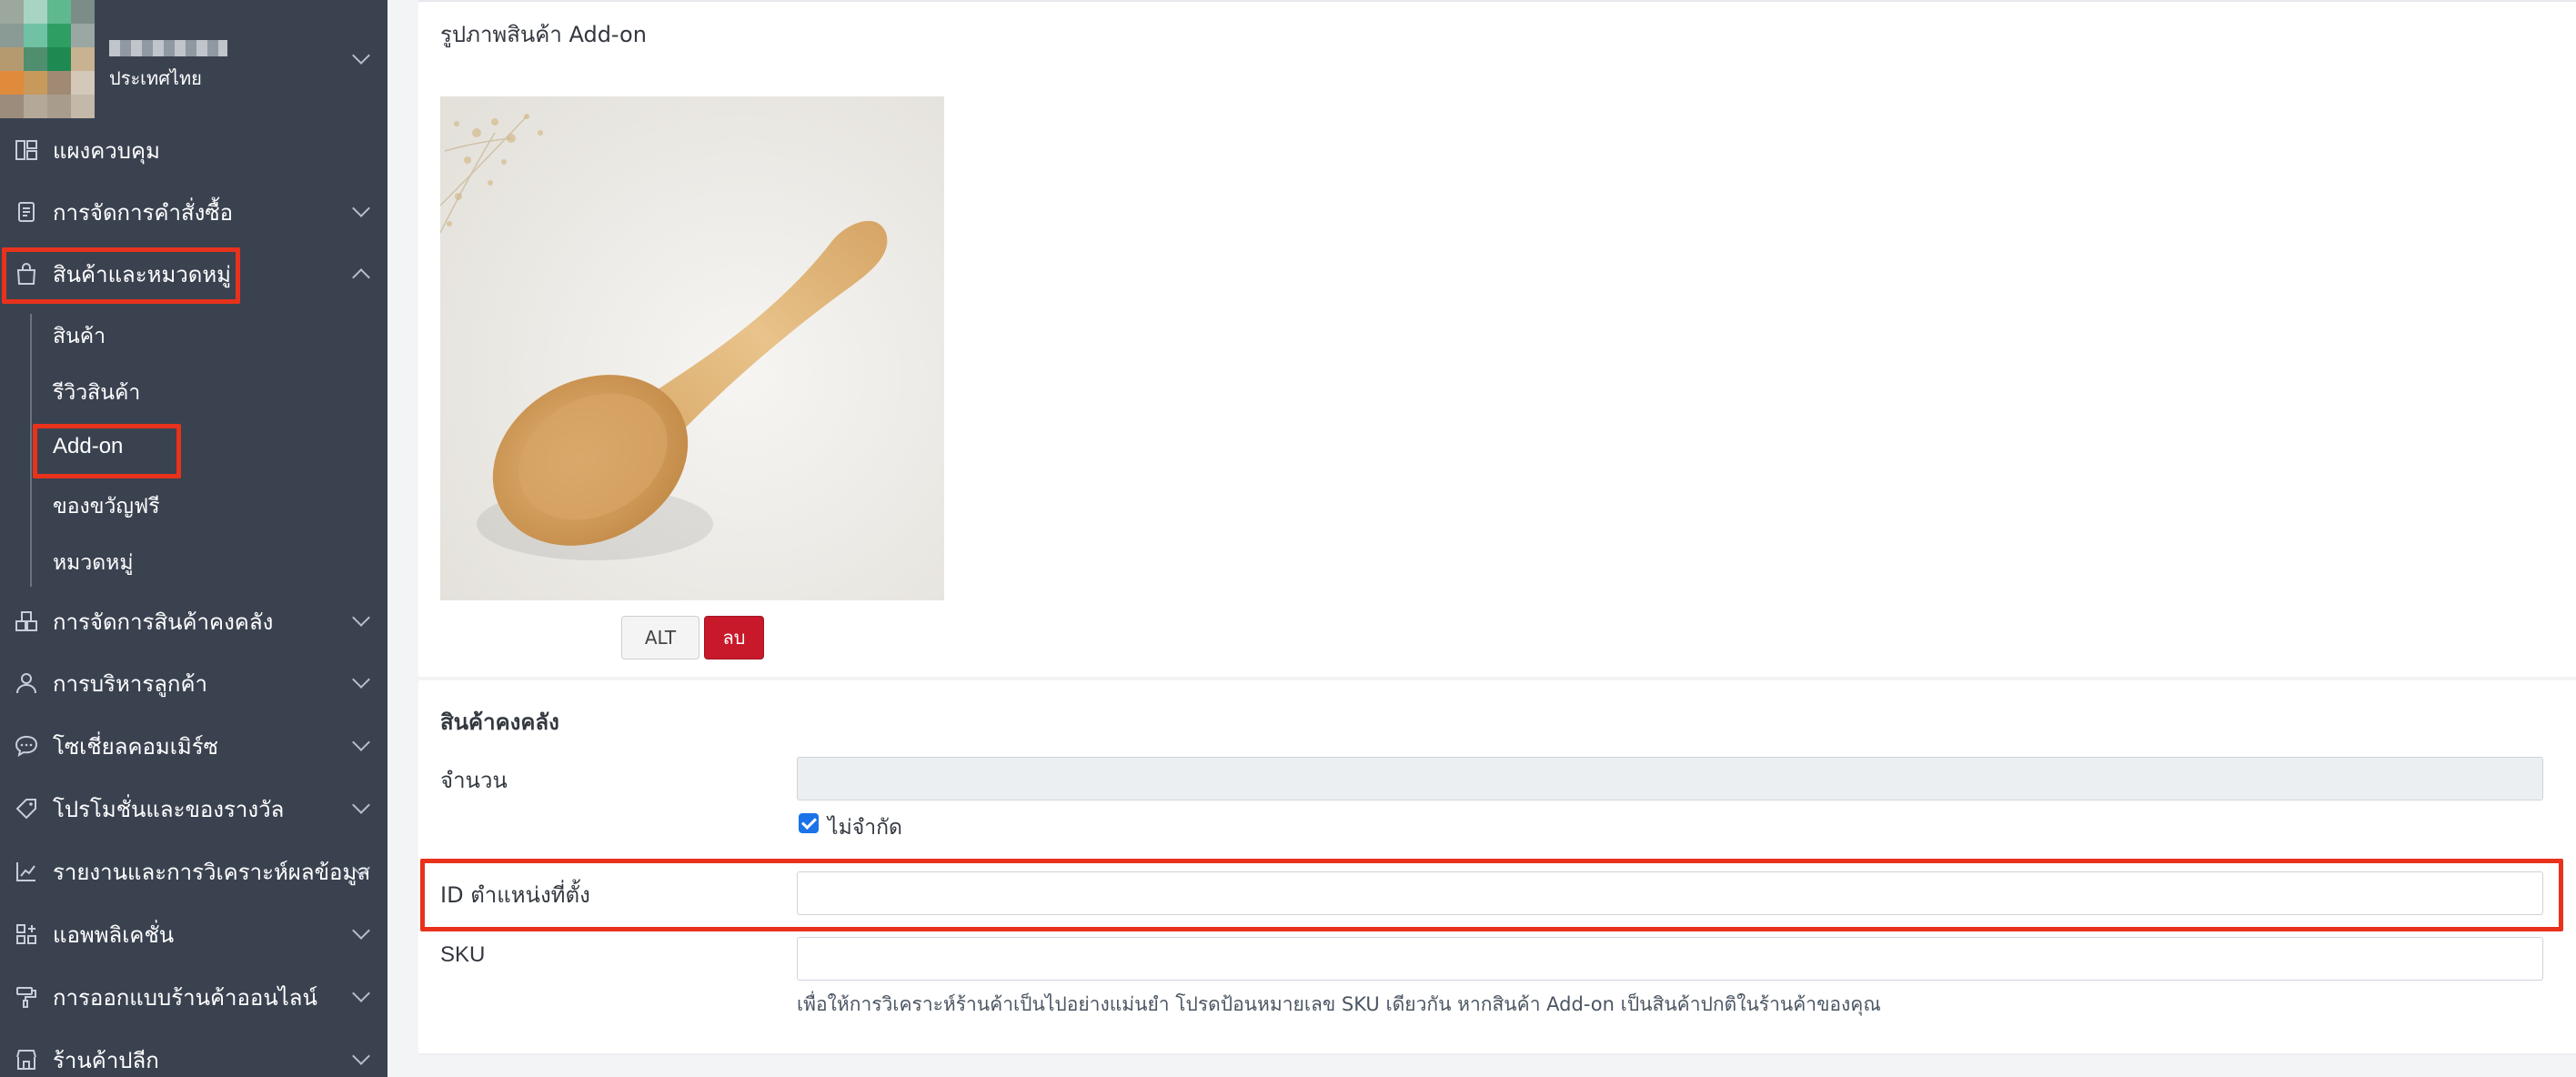 The image size is (2576, 1077). I want to click on clipboard-icon, so click(26, 212).